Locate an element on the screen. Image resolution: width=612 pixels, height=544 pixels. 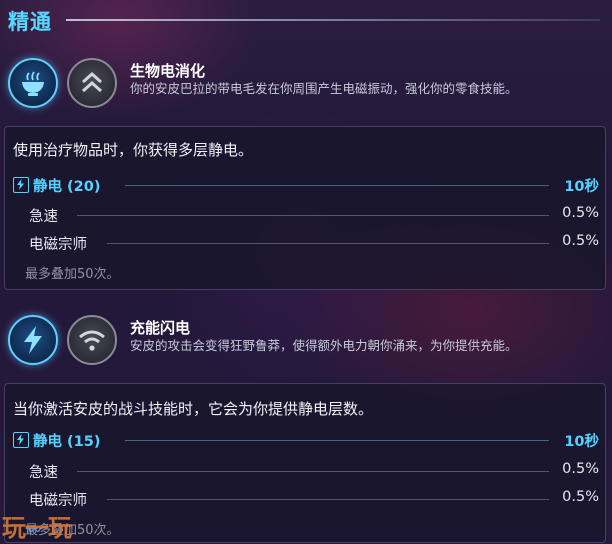
main-stat-label-2: 静电 (15) is located at coordinates (56, 440).